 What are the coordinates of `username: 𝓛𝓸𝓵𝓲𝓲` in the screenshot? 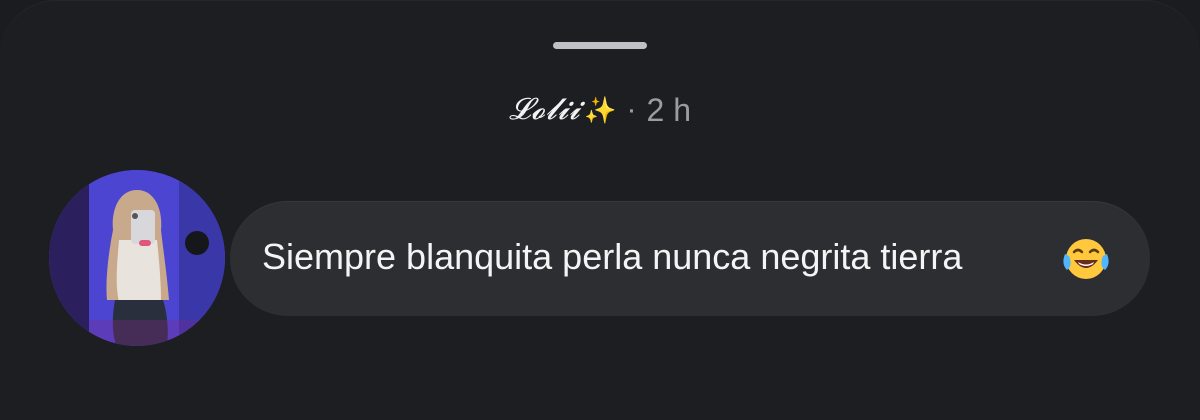 It's located at (544, 110).